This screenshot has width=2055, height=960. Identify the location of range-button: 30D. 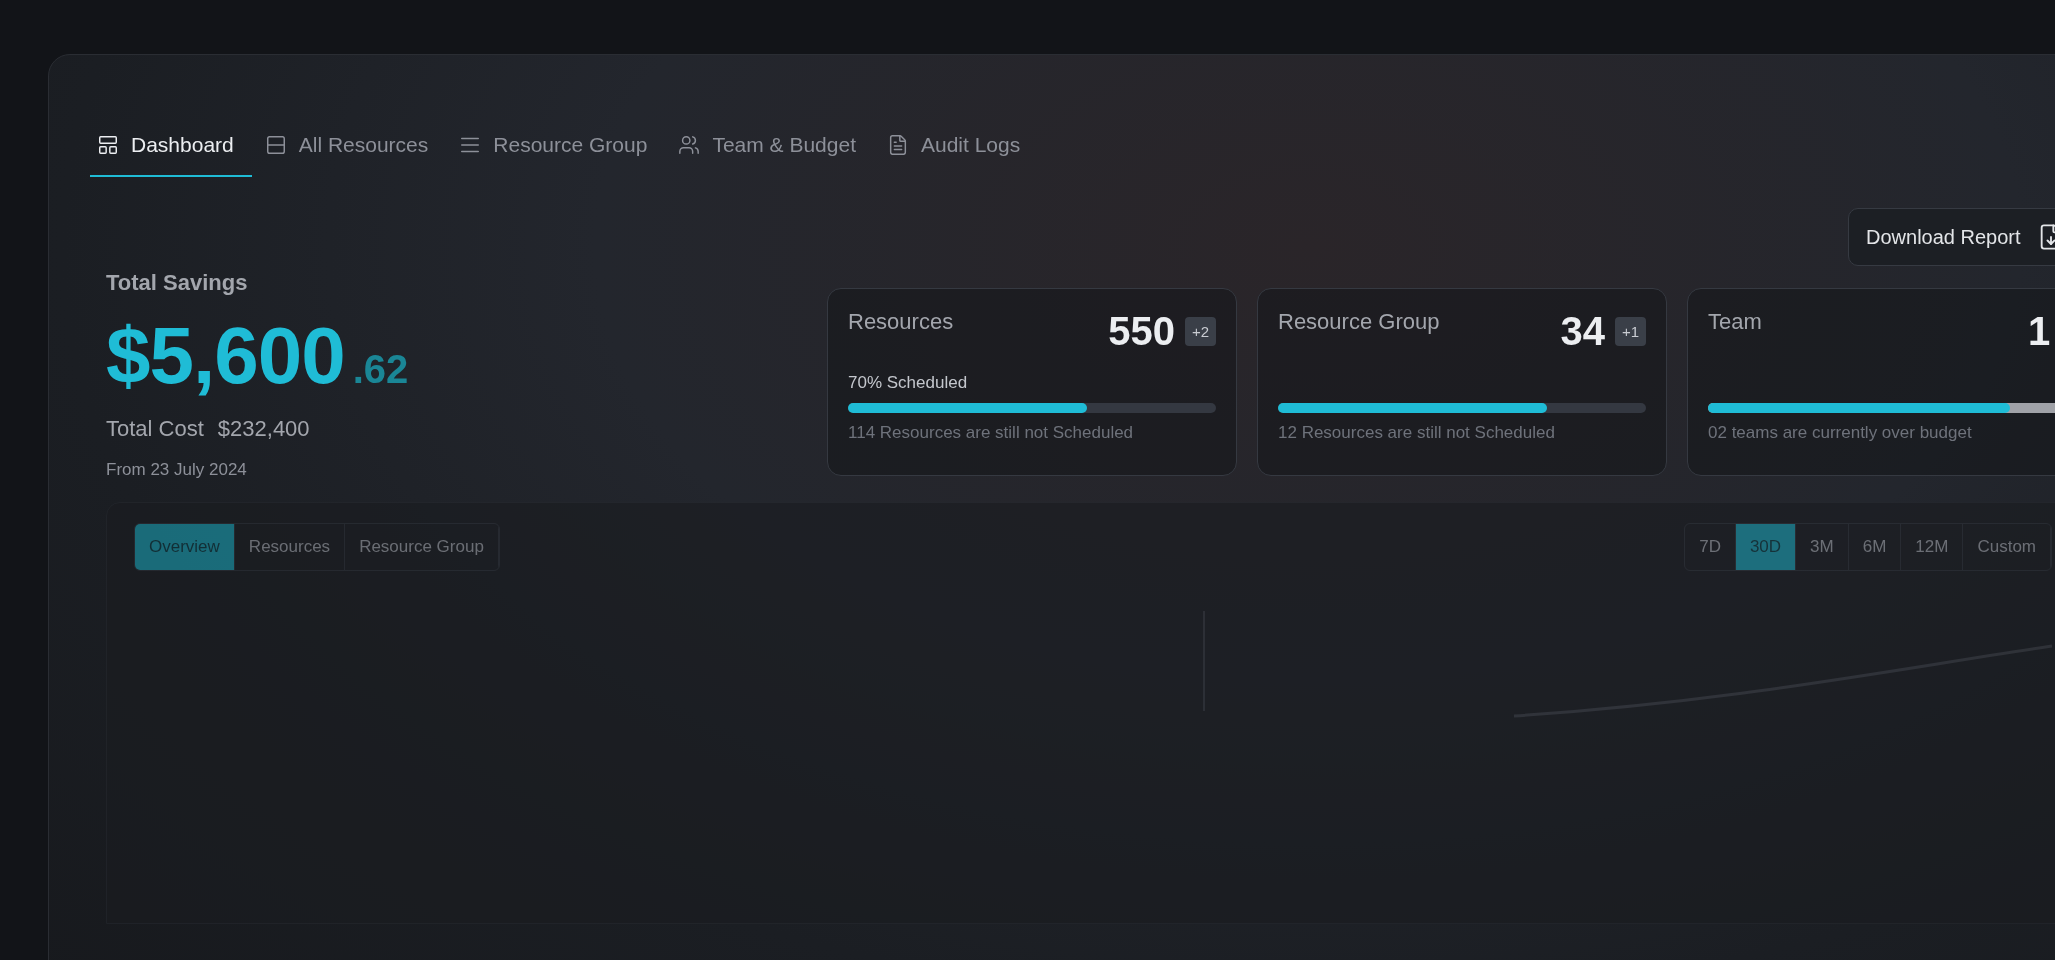
(1766, 547).